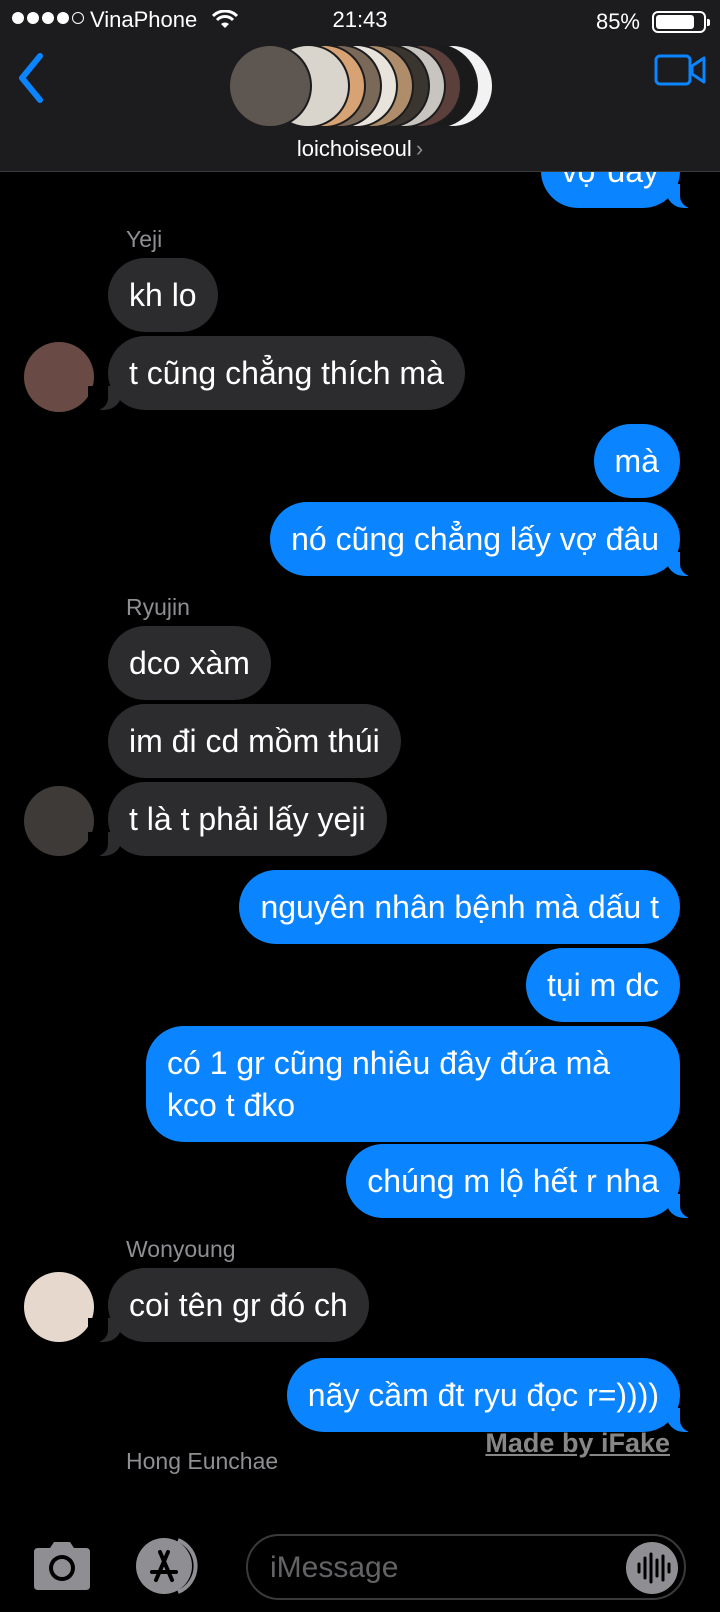 This screenshot has height=1612, width=720. I want to click on incoming-message: dco xàm, so click(189, 663).